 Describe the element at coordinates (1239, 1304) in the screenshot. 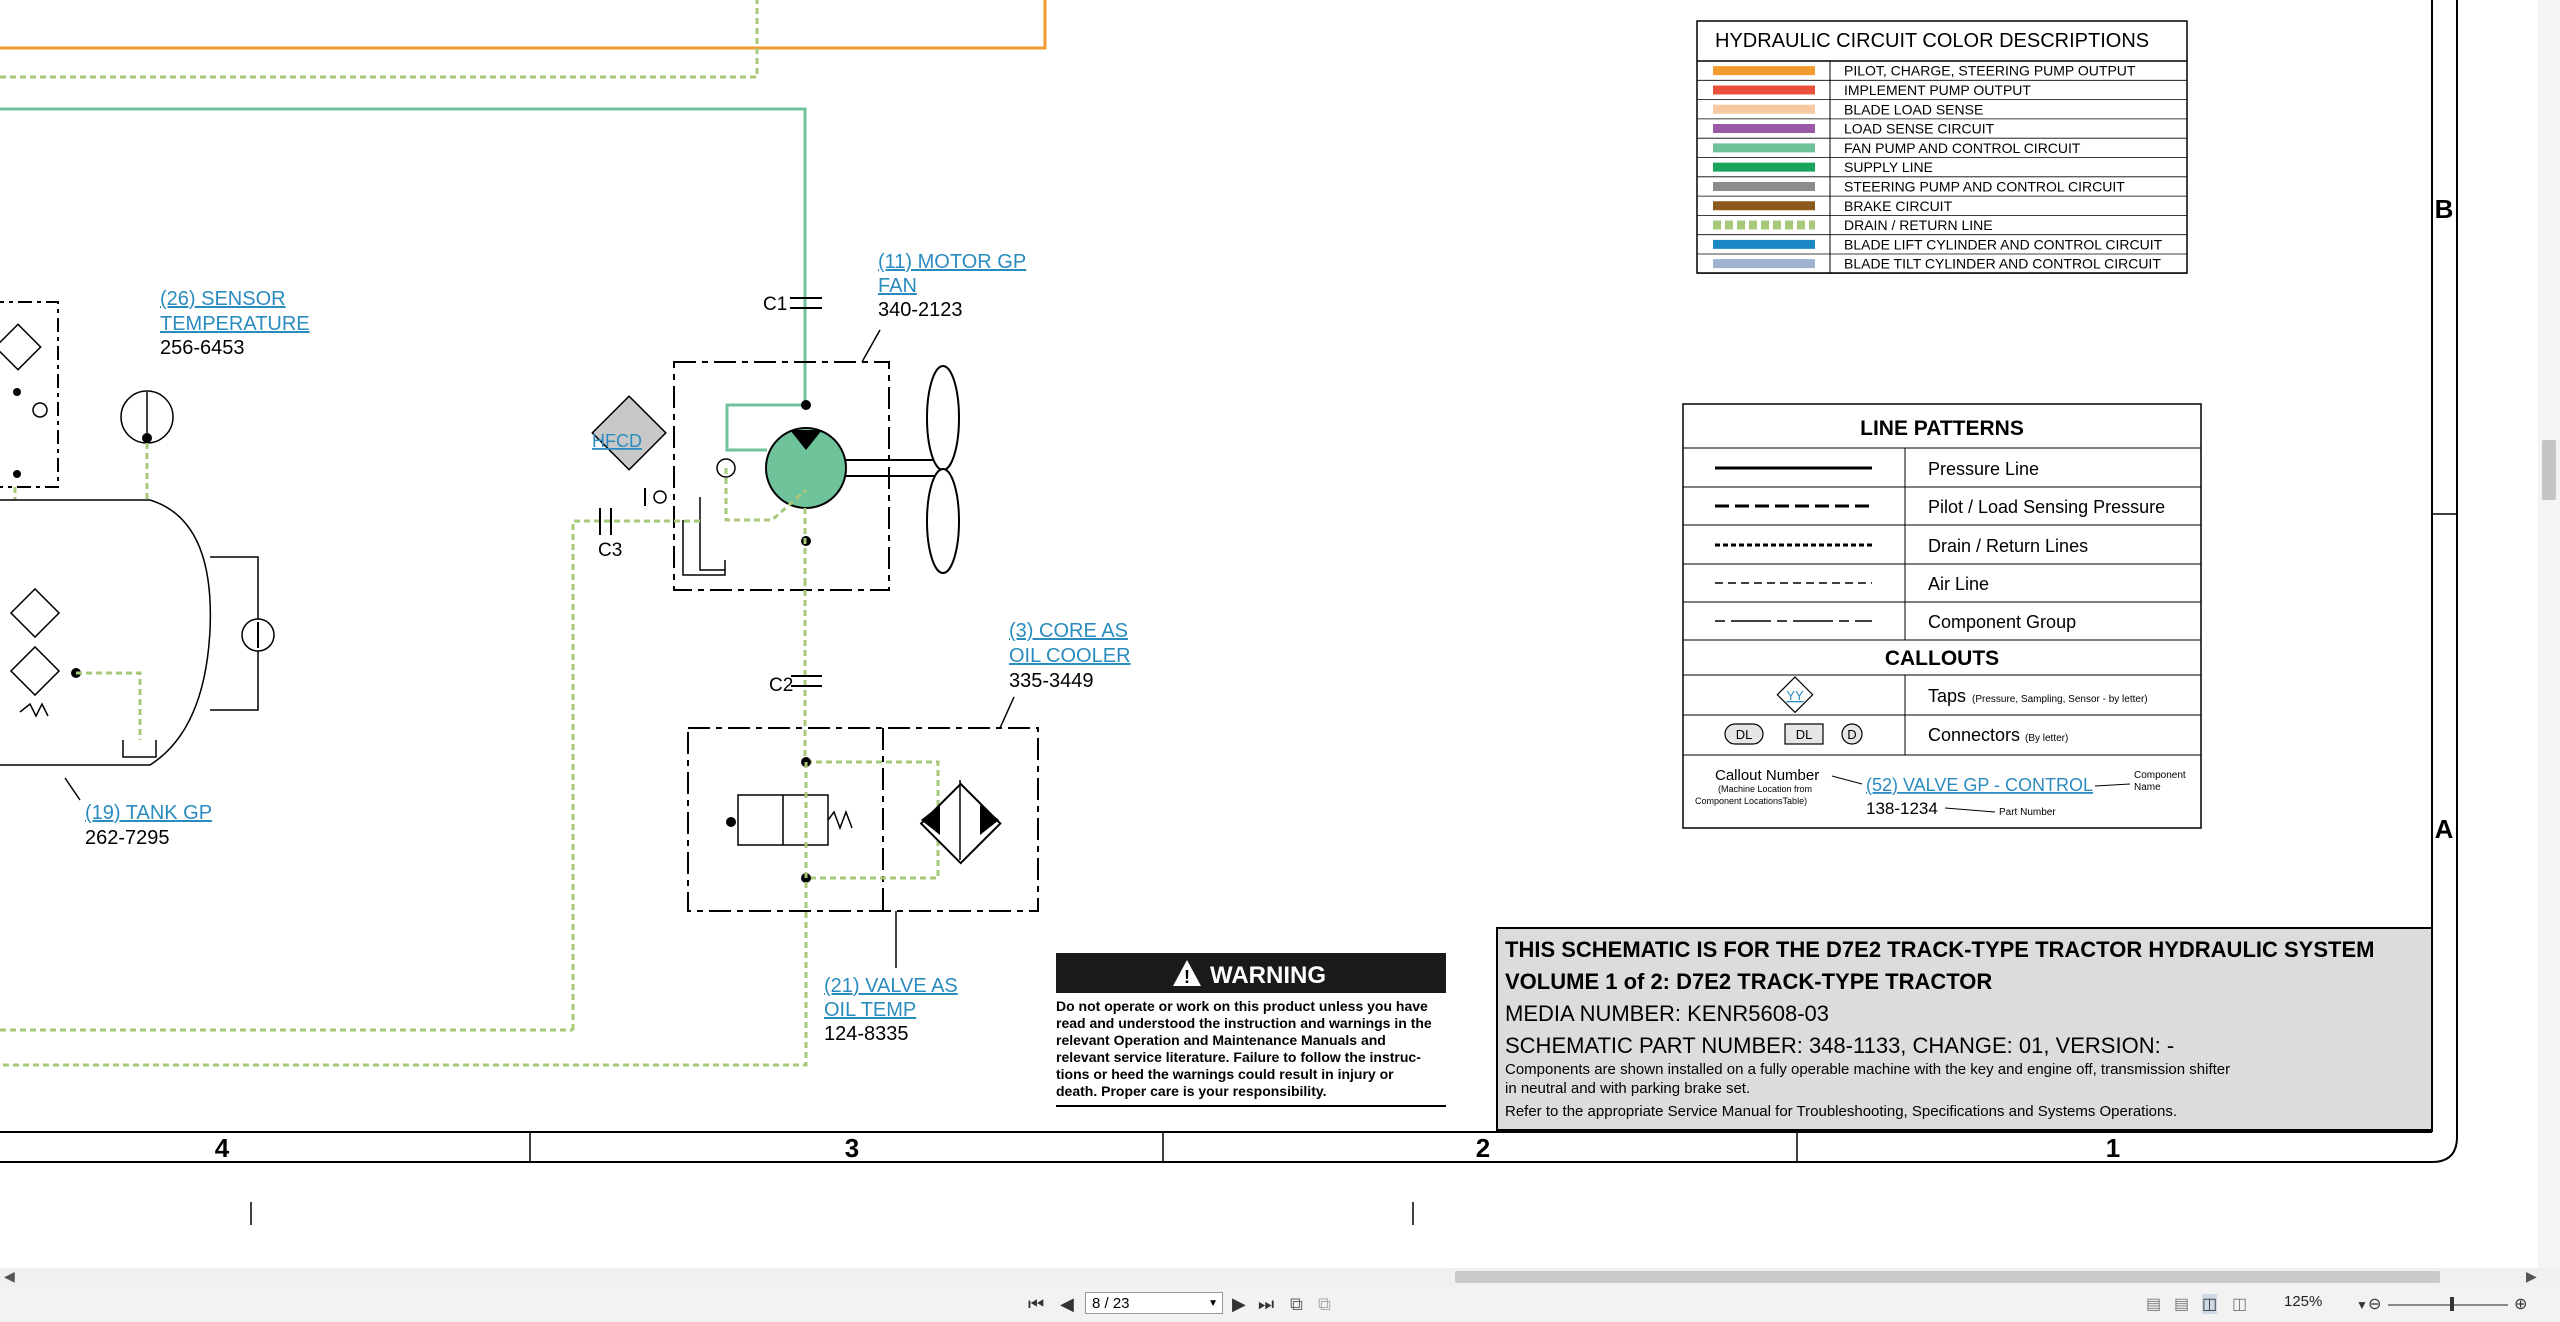

I see `next-page-icon: ▶` at that location.